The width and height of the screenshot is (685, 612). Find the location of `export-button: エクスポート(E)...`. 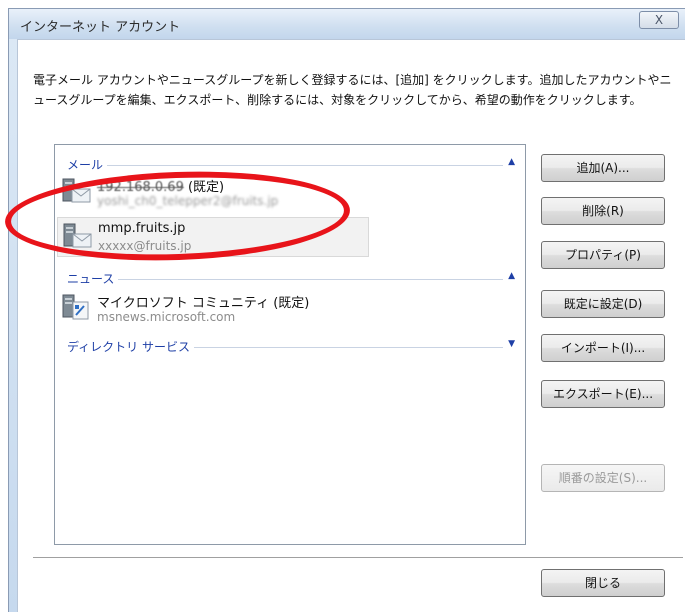

export-button: エクスポート(E)... is located at coordinates (603, 394).